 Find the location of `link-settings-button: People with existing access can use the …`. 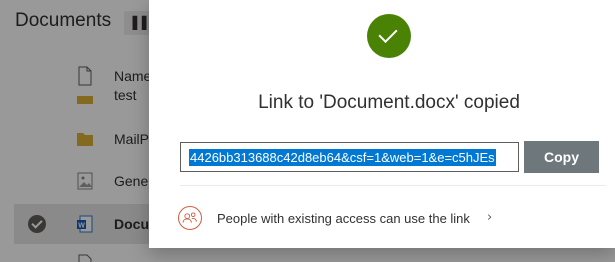

link-settings-button: People with existing access can use the … is located at coordinates (343, 219).